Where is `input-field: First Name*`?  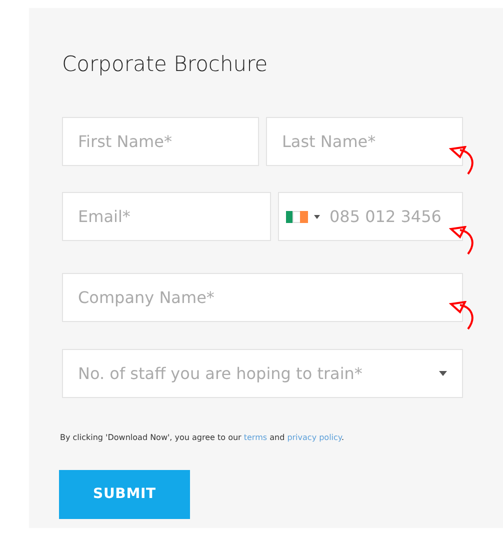 input-field: First Name* is located at coordinates (160, 141).